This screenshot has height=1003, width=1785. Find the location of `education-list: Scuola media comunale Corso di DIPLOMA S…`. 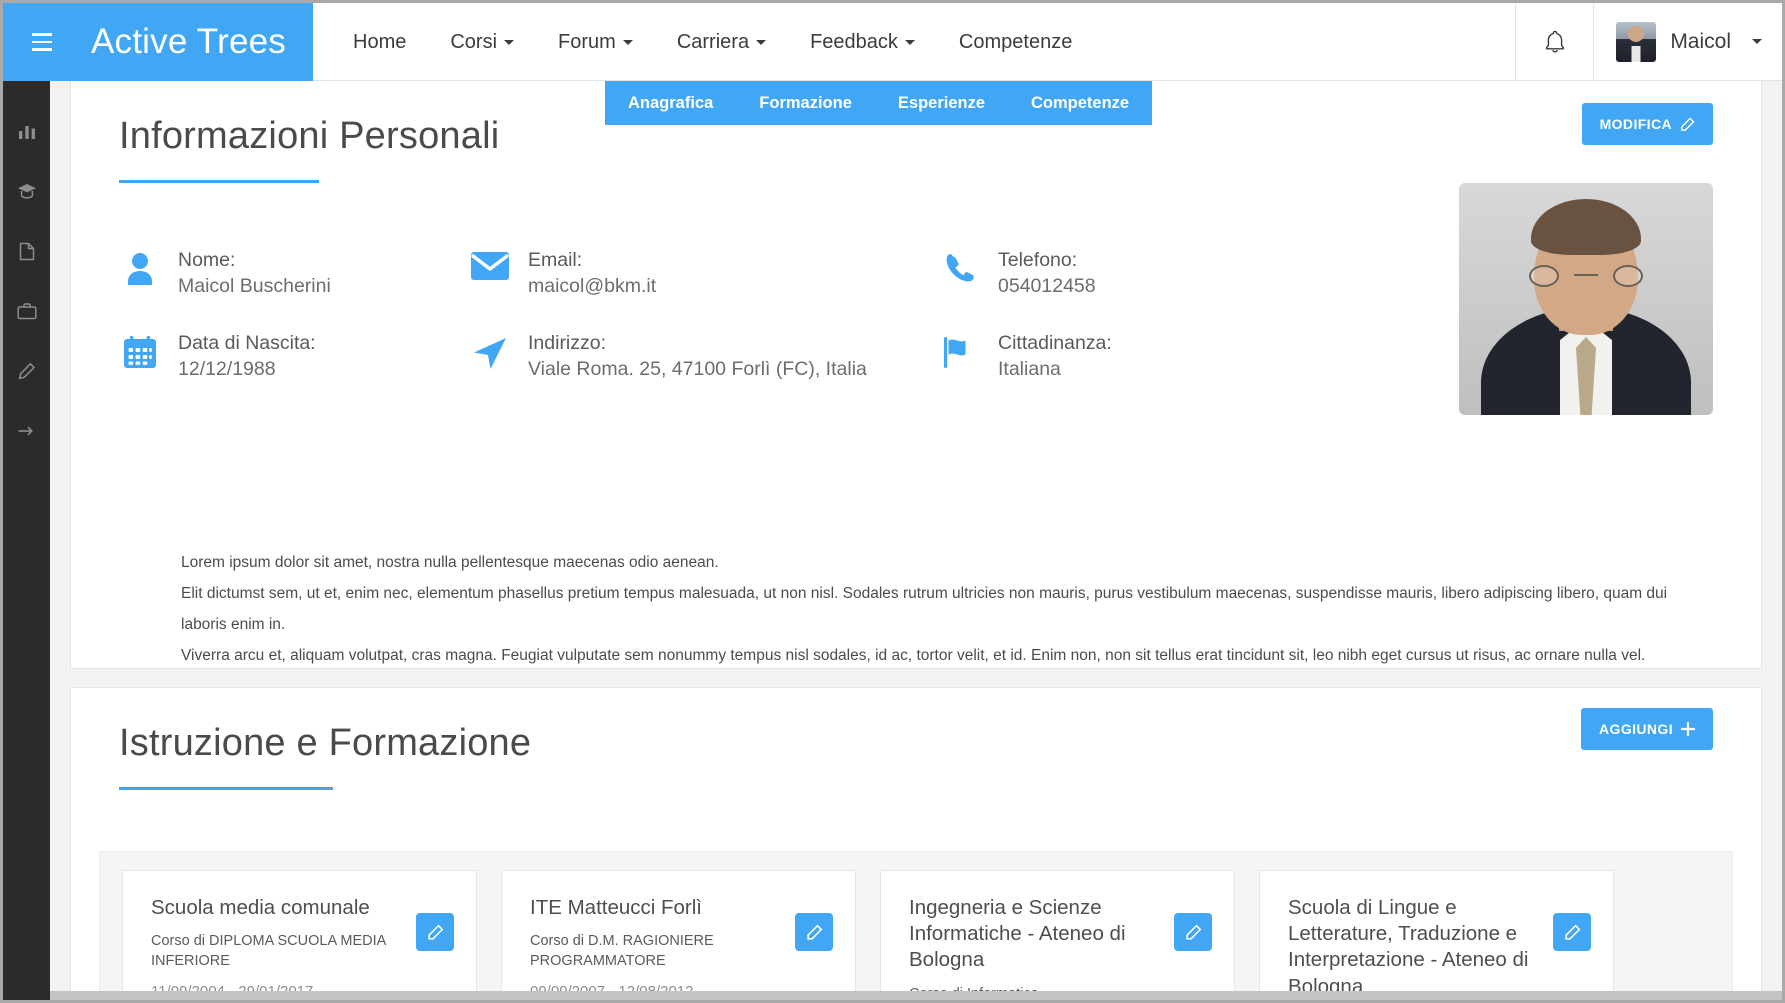

education-list: Scuola media comunale Corso di DIPLOMA S… is located at coordinates (916, 925).